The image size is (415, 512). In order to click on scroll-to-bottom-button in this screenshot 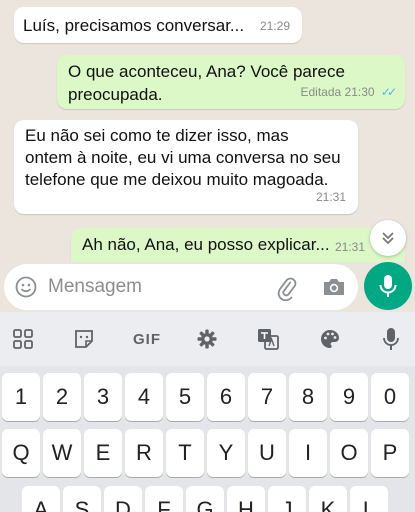, I will do `click(388, 238)`.